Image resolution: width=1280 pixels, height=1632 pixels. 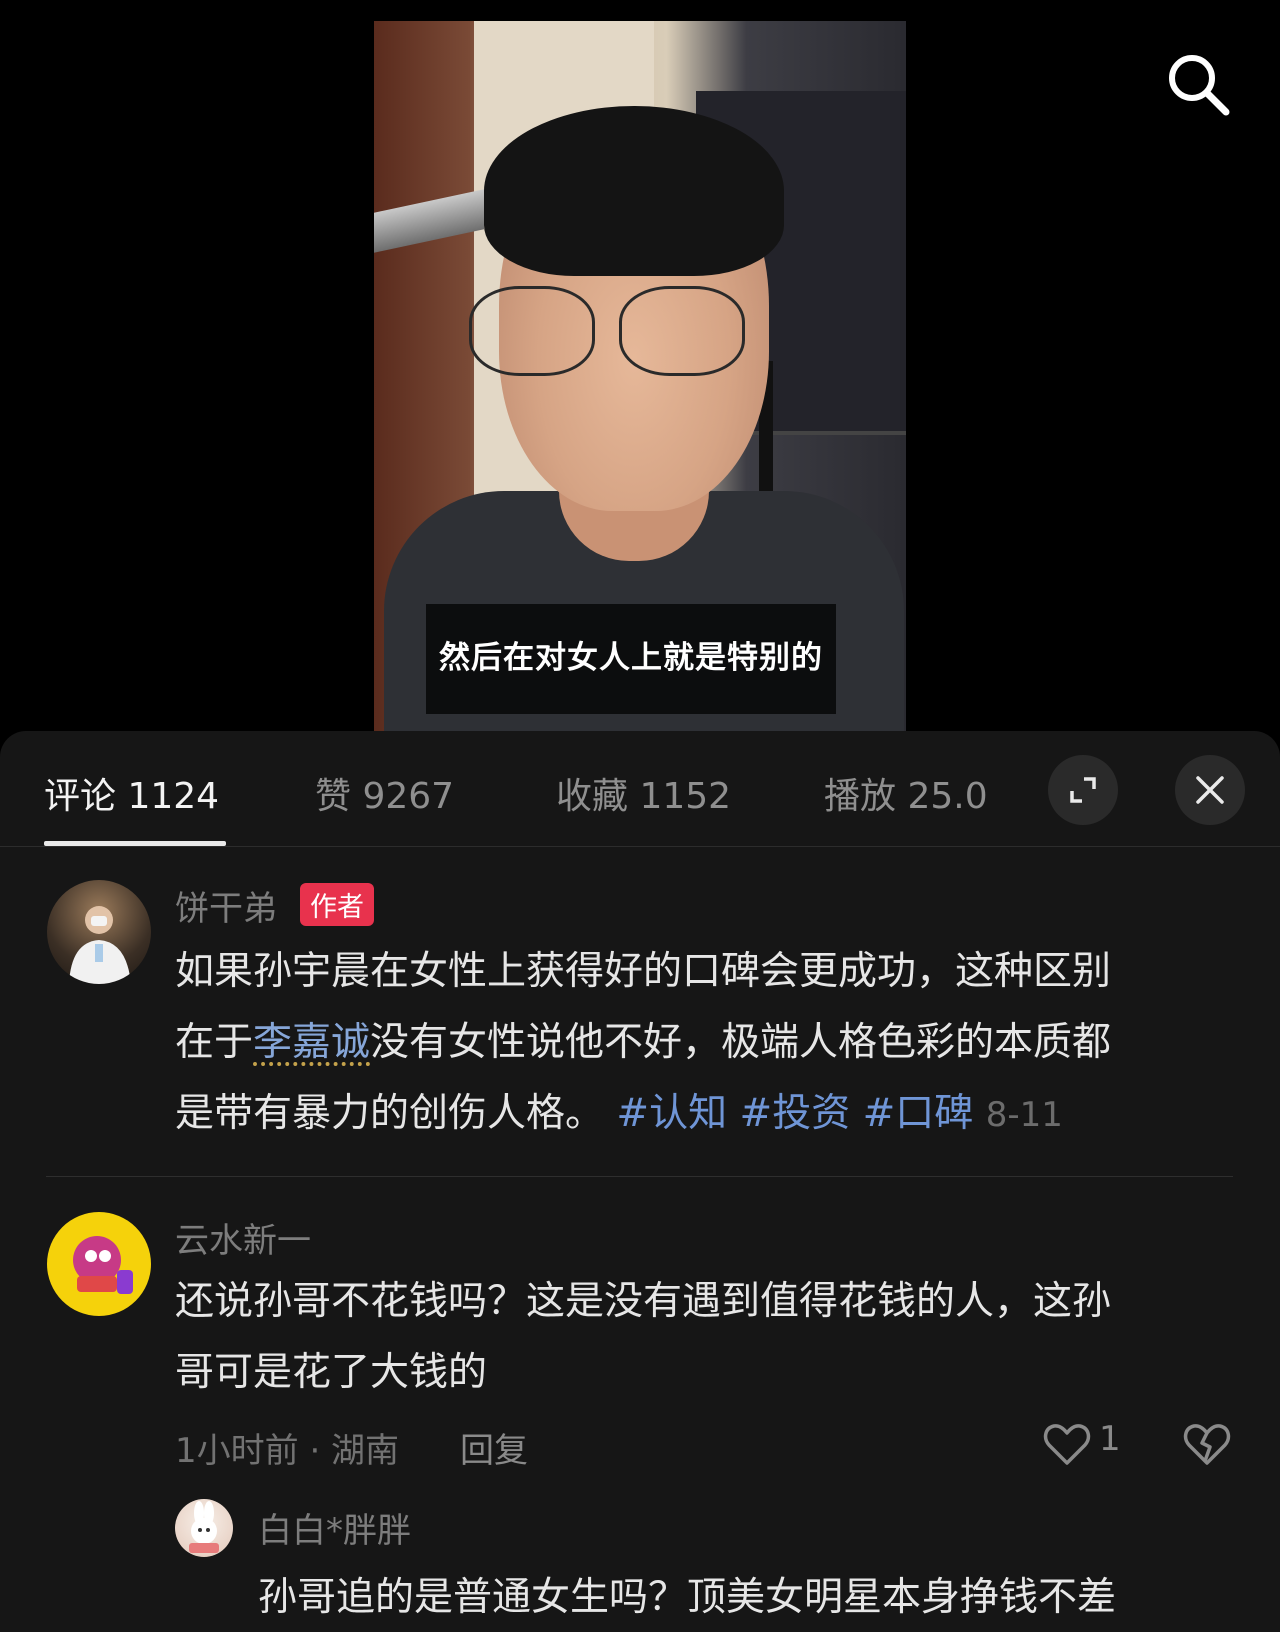 I want to click on comment-username: 云水新一, so click(x=243, y=1237).